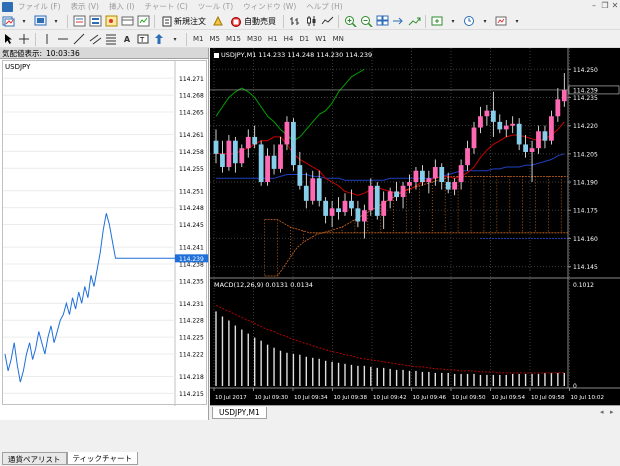 This screenshot has height=466, width=620. I want to click on chart-shift-icon, so click(398, 21).